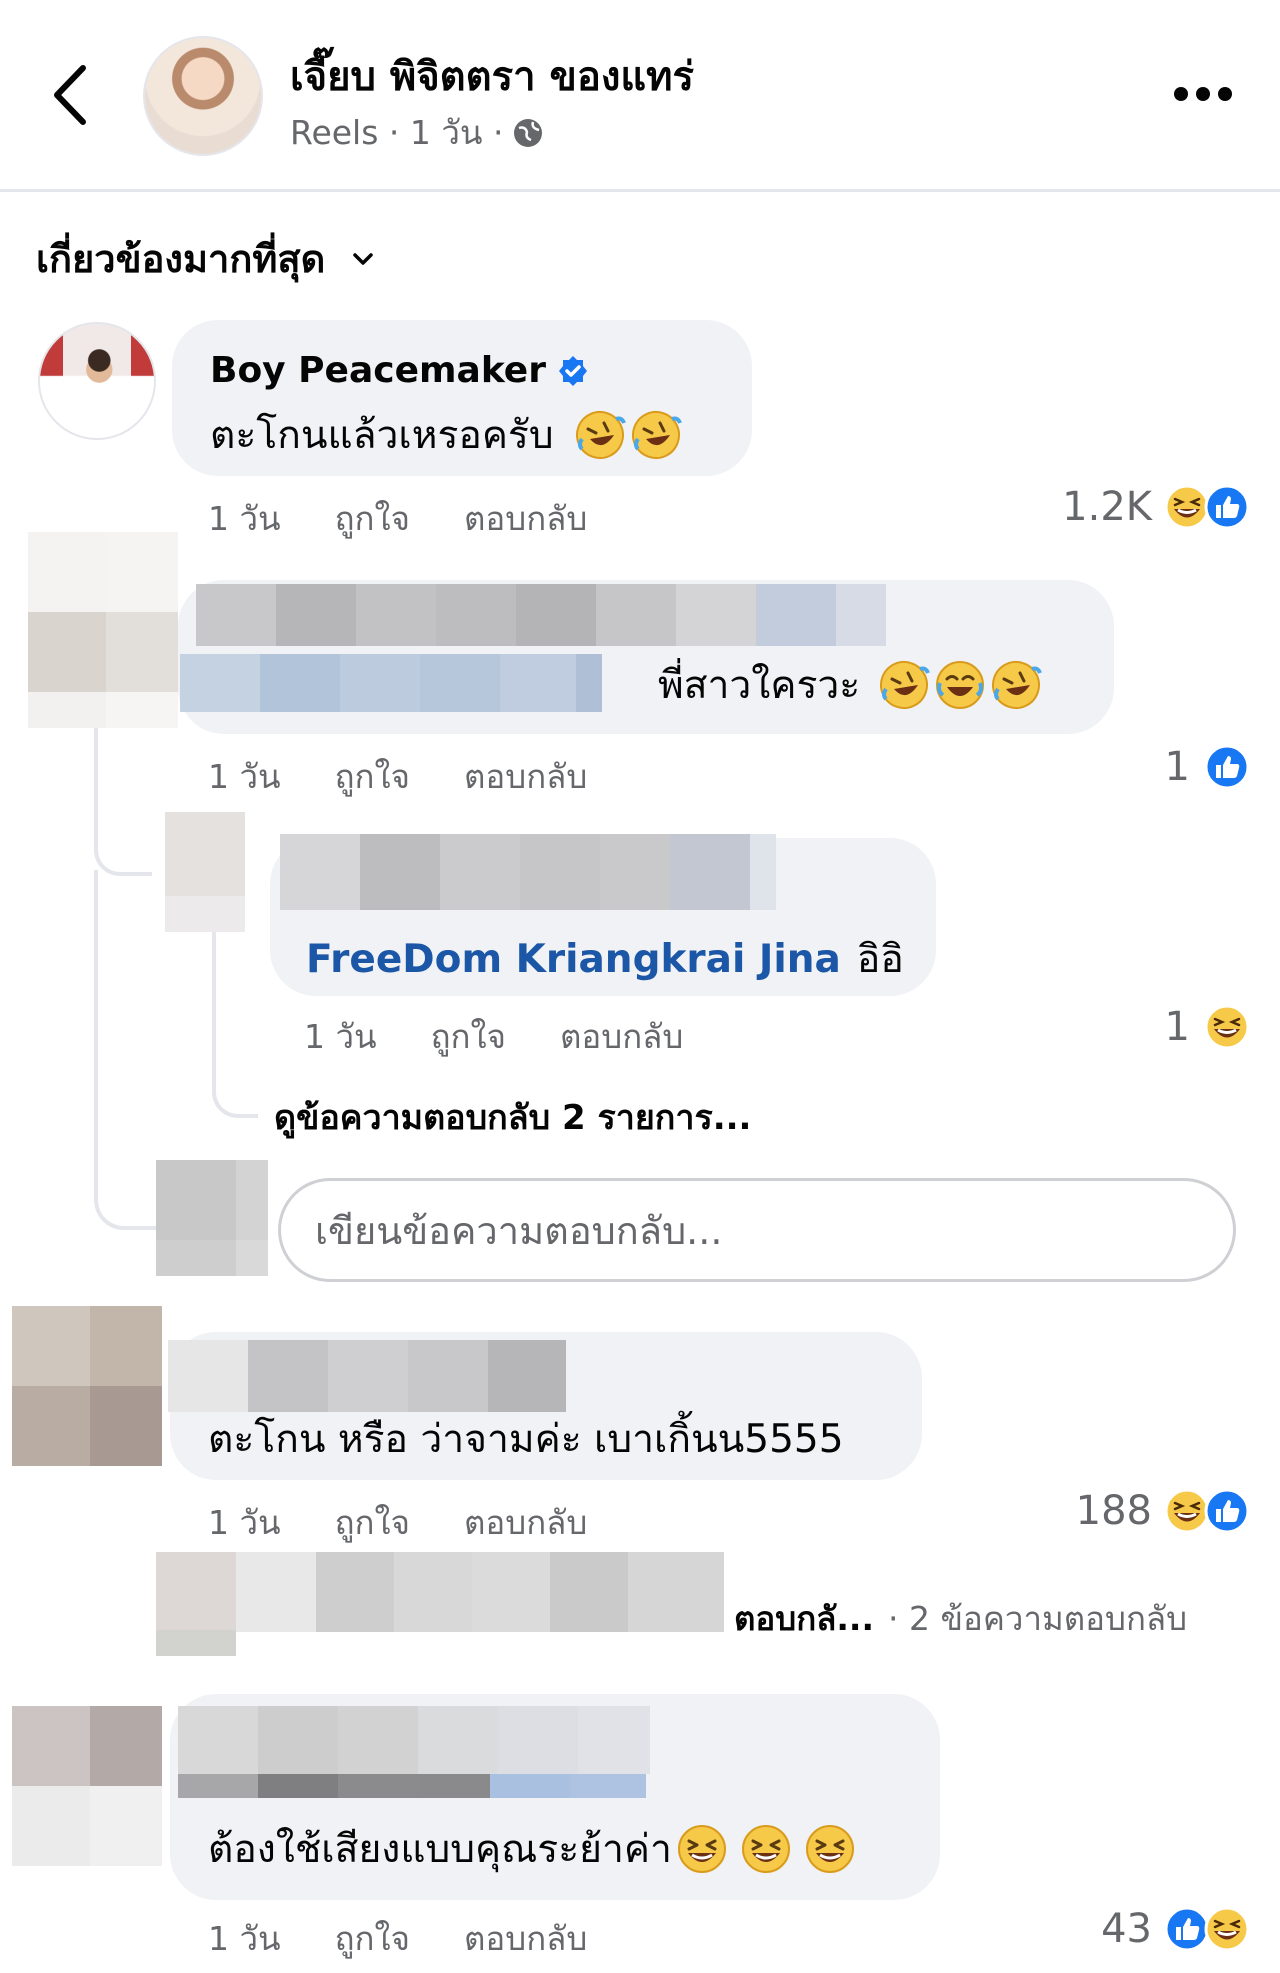 The image size is (1280, 1973). I want to click on chevron-down-icon, so click(363, 258).